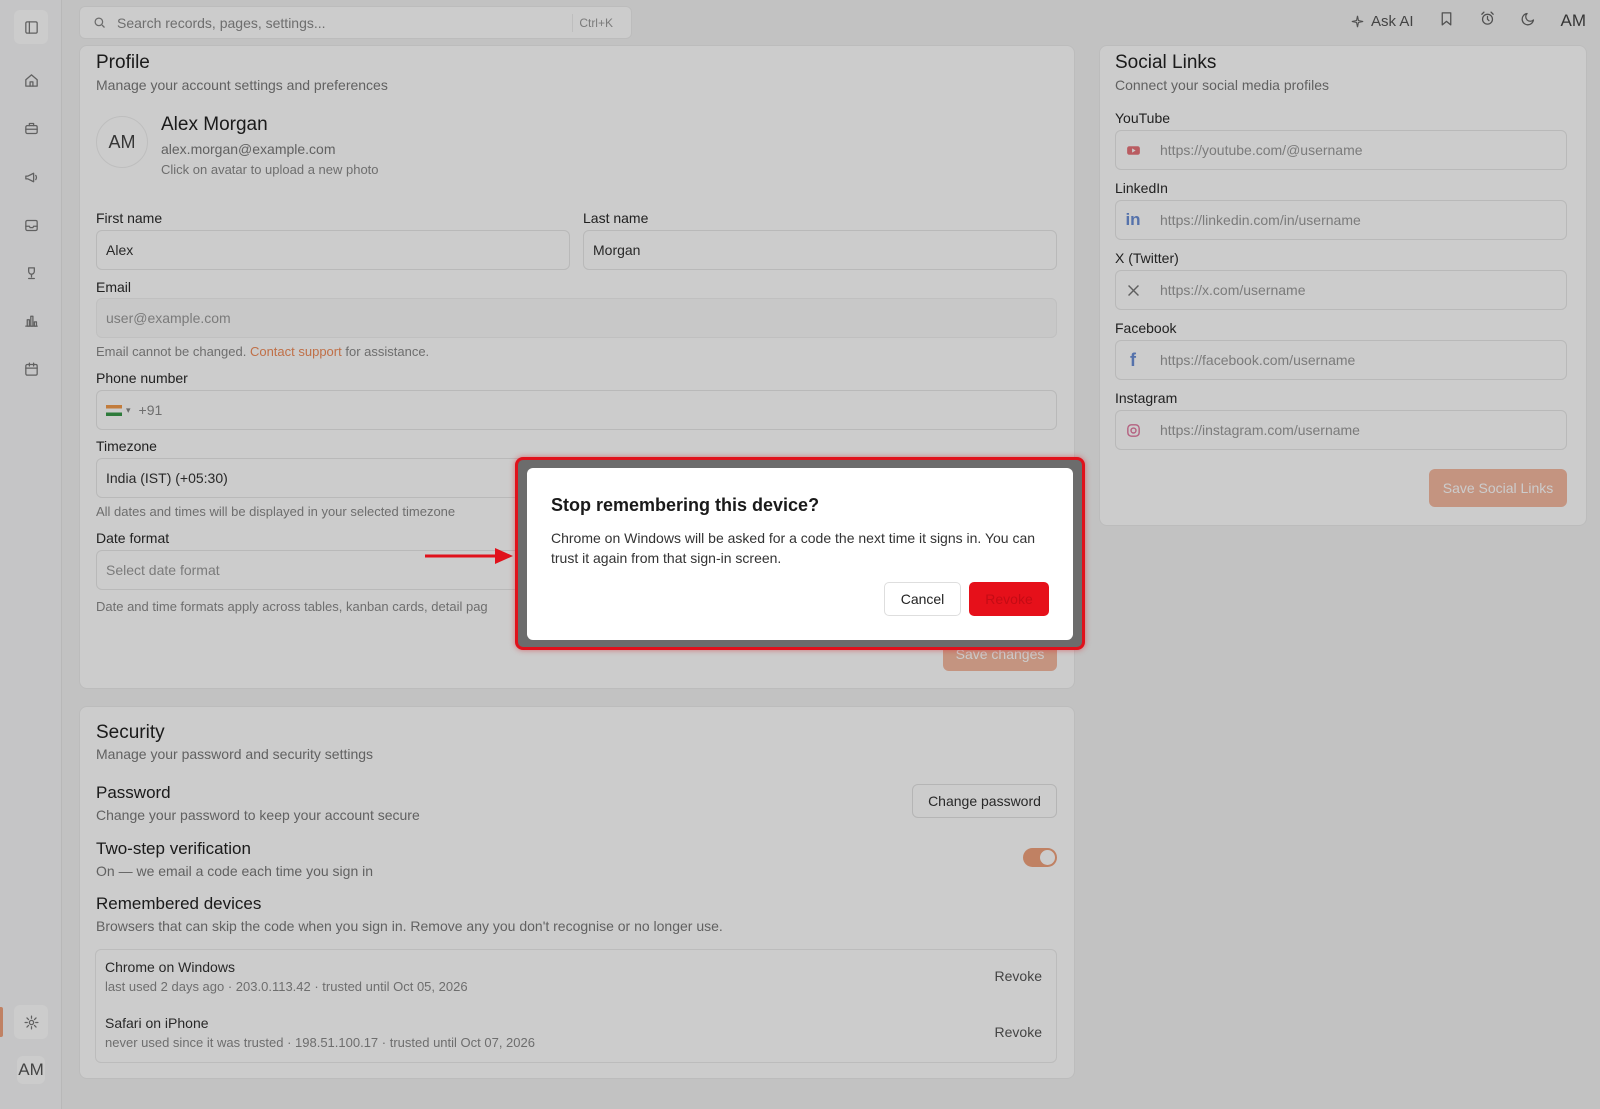 This screenshot has width=1600, height=1109. Describe the element at coordinates (685, 505) in the screenshot. I see `dialog-title: Stop remembering this device?` at that location.